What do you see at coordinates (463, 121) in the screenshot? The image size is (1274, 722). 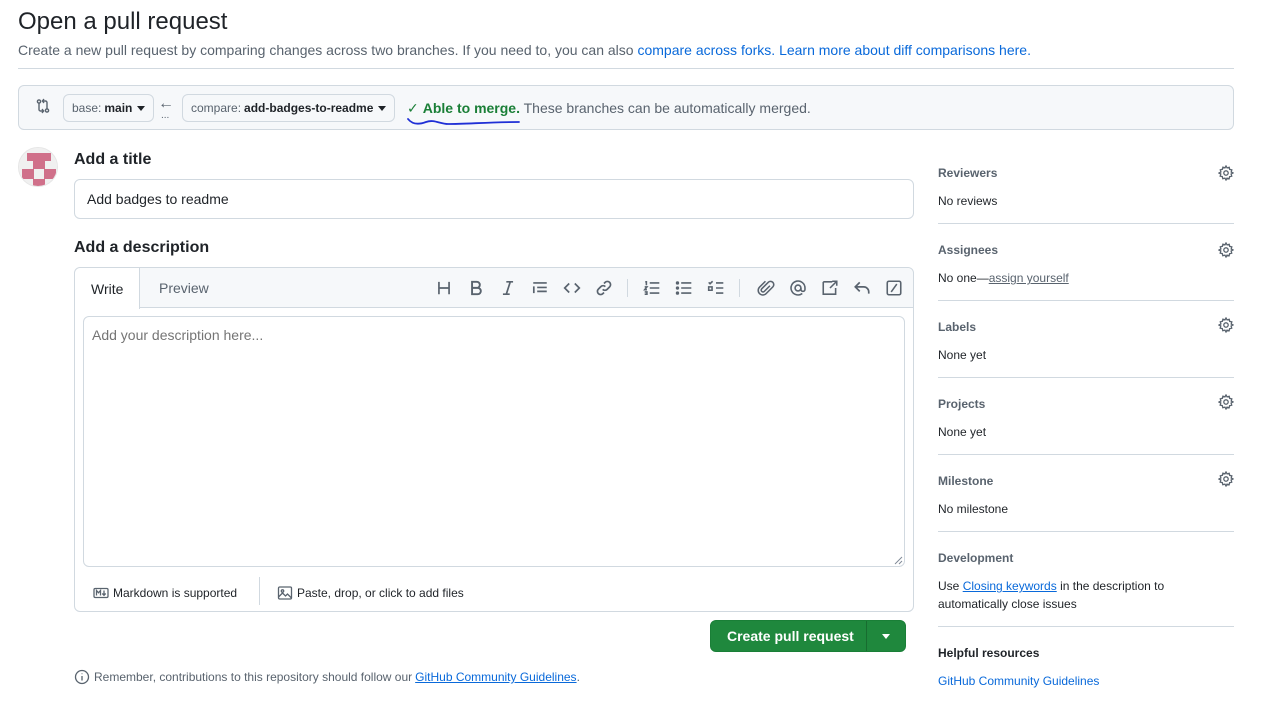 I see `annotation-underline` at bounding box center [463, 121].